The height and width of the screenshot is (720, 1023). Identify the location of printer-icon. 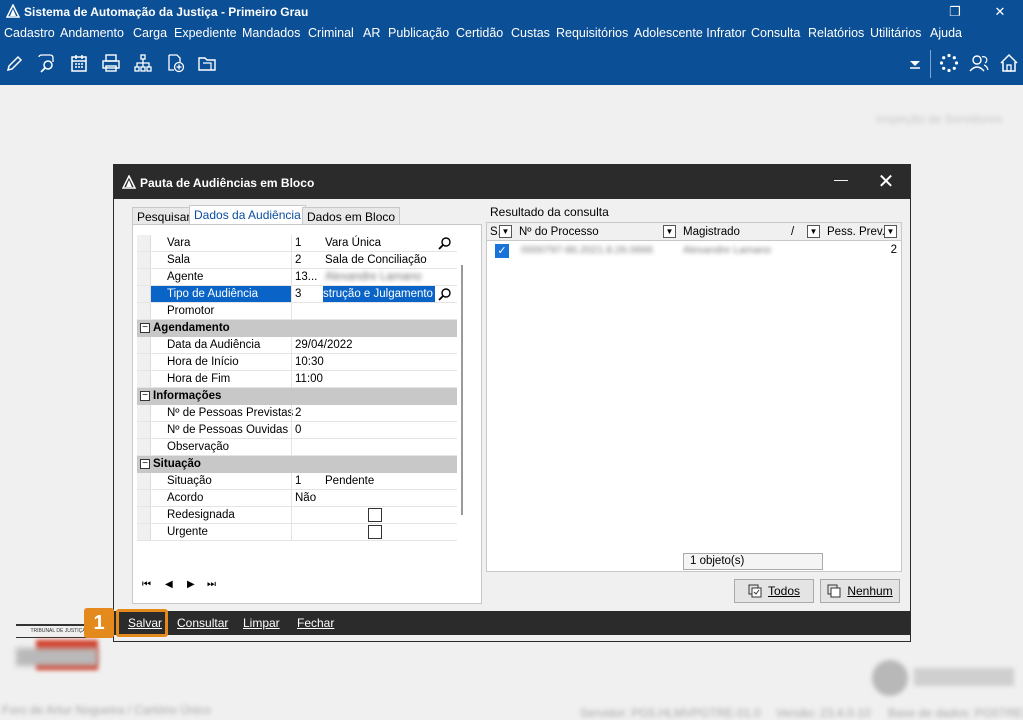
(111, 63).